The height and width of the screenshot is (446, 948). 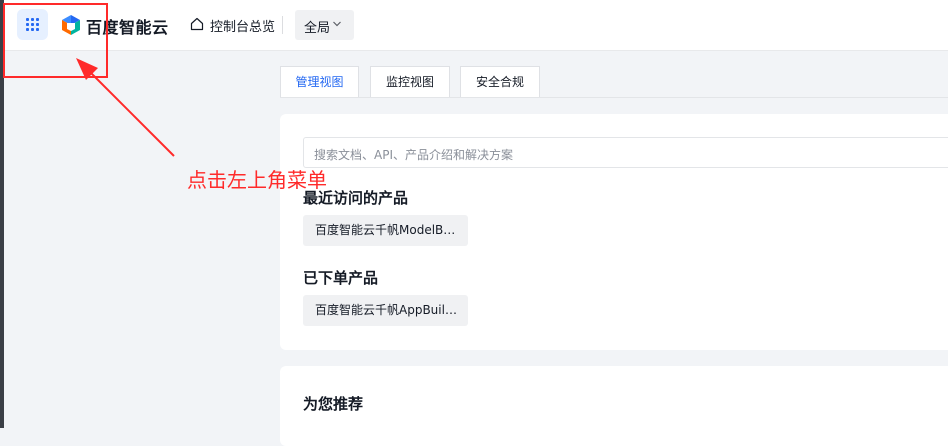 What do you see at coordinates (625, 152) in the screenshot?
I see `search-input: 搜索文档、API、产品介绍和解决方案` at bounding box center [625, 152].